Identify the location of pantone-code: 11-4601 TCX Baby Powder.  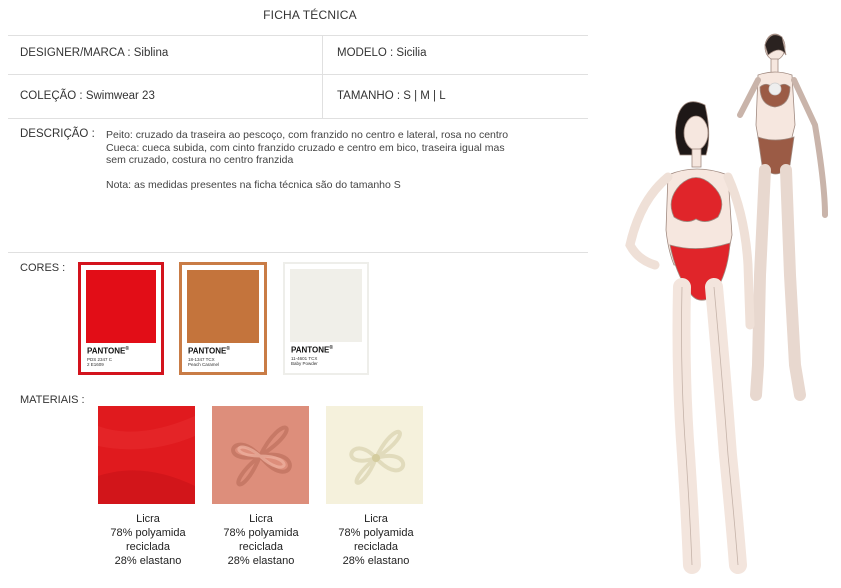
(304, 361).